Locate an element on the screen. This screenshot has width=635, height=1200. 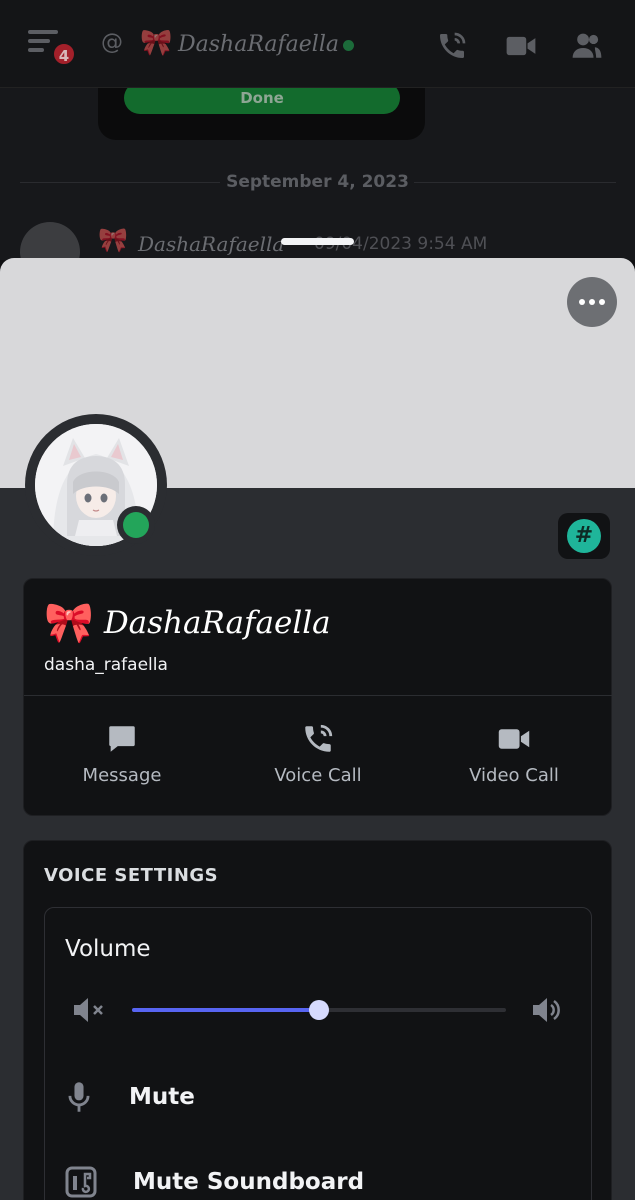
display-name: DashaRafaella is located at coordinates (217, 622).